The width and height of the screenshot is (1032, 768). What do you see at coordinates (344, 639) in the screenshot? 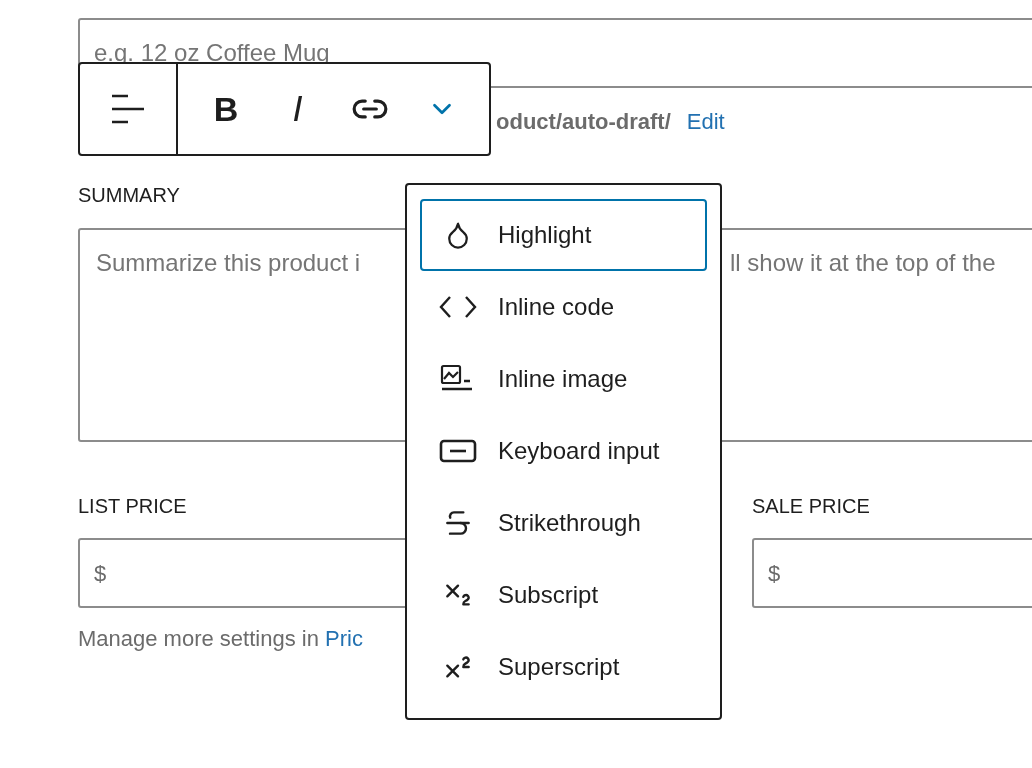
I see `pricing-link: Pric` at bounding box center [344, 639].